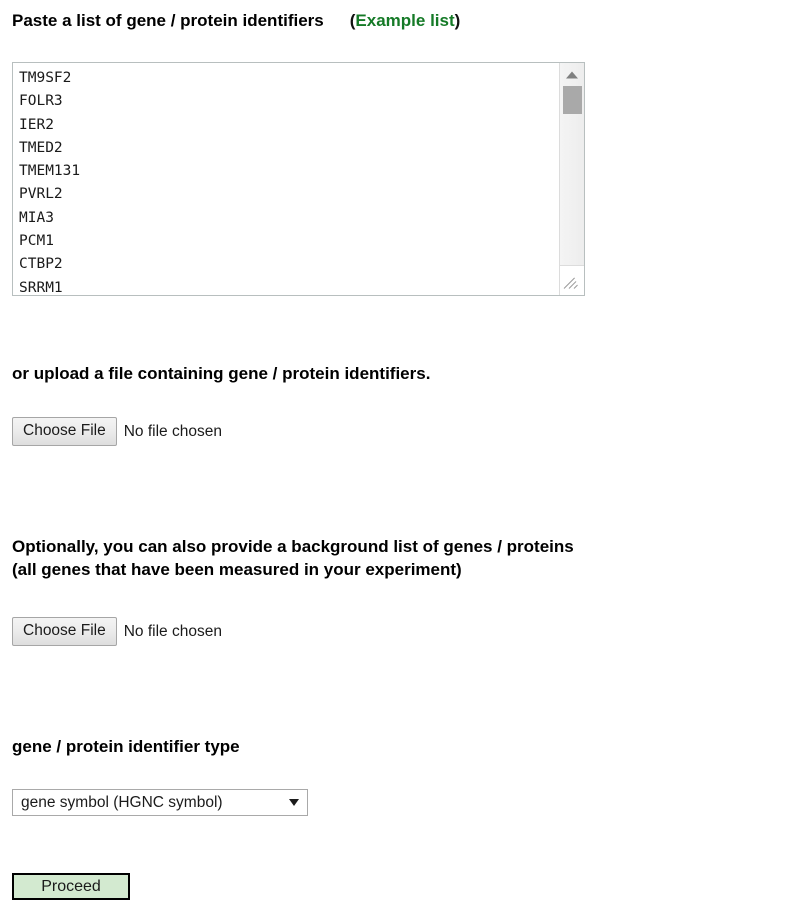  What do you see at coordinates (457, 20) in the screenshot?
I see `example-paren-close: )` at bounding box center [457, 20].